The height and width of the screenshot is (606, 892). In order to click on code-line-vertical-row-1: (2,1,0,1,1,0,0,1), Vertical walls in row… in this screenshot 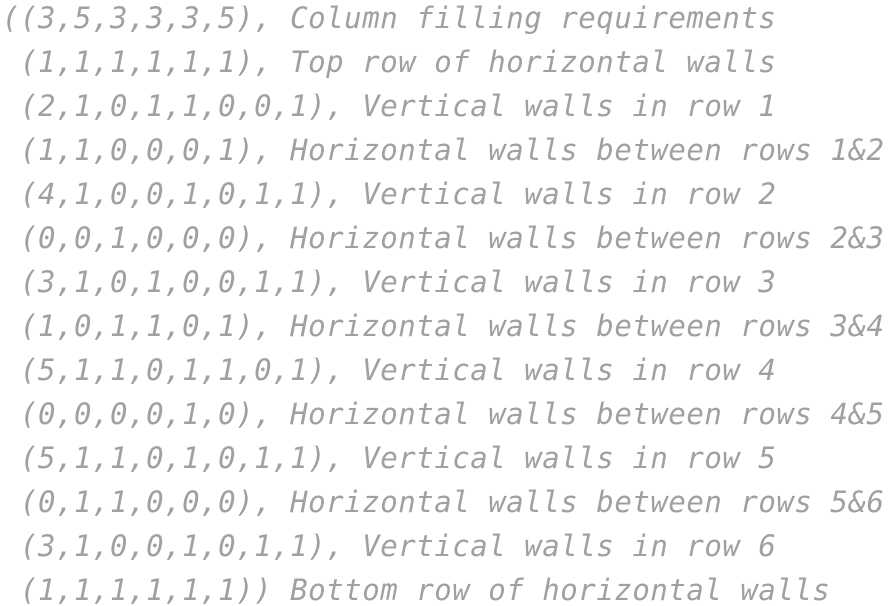, I will do `click(389, 106)`.